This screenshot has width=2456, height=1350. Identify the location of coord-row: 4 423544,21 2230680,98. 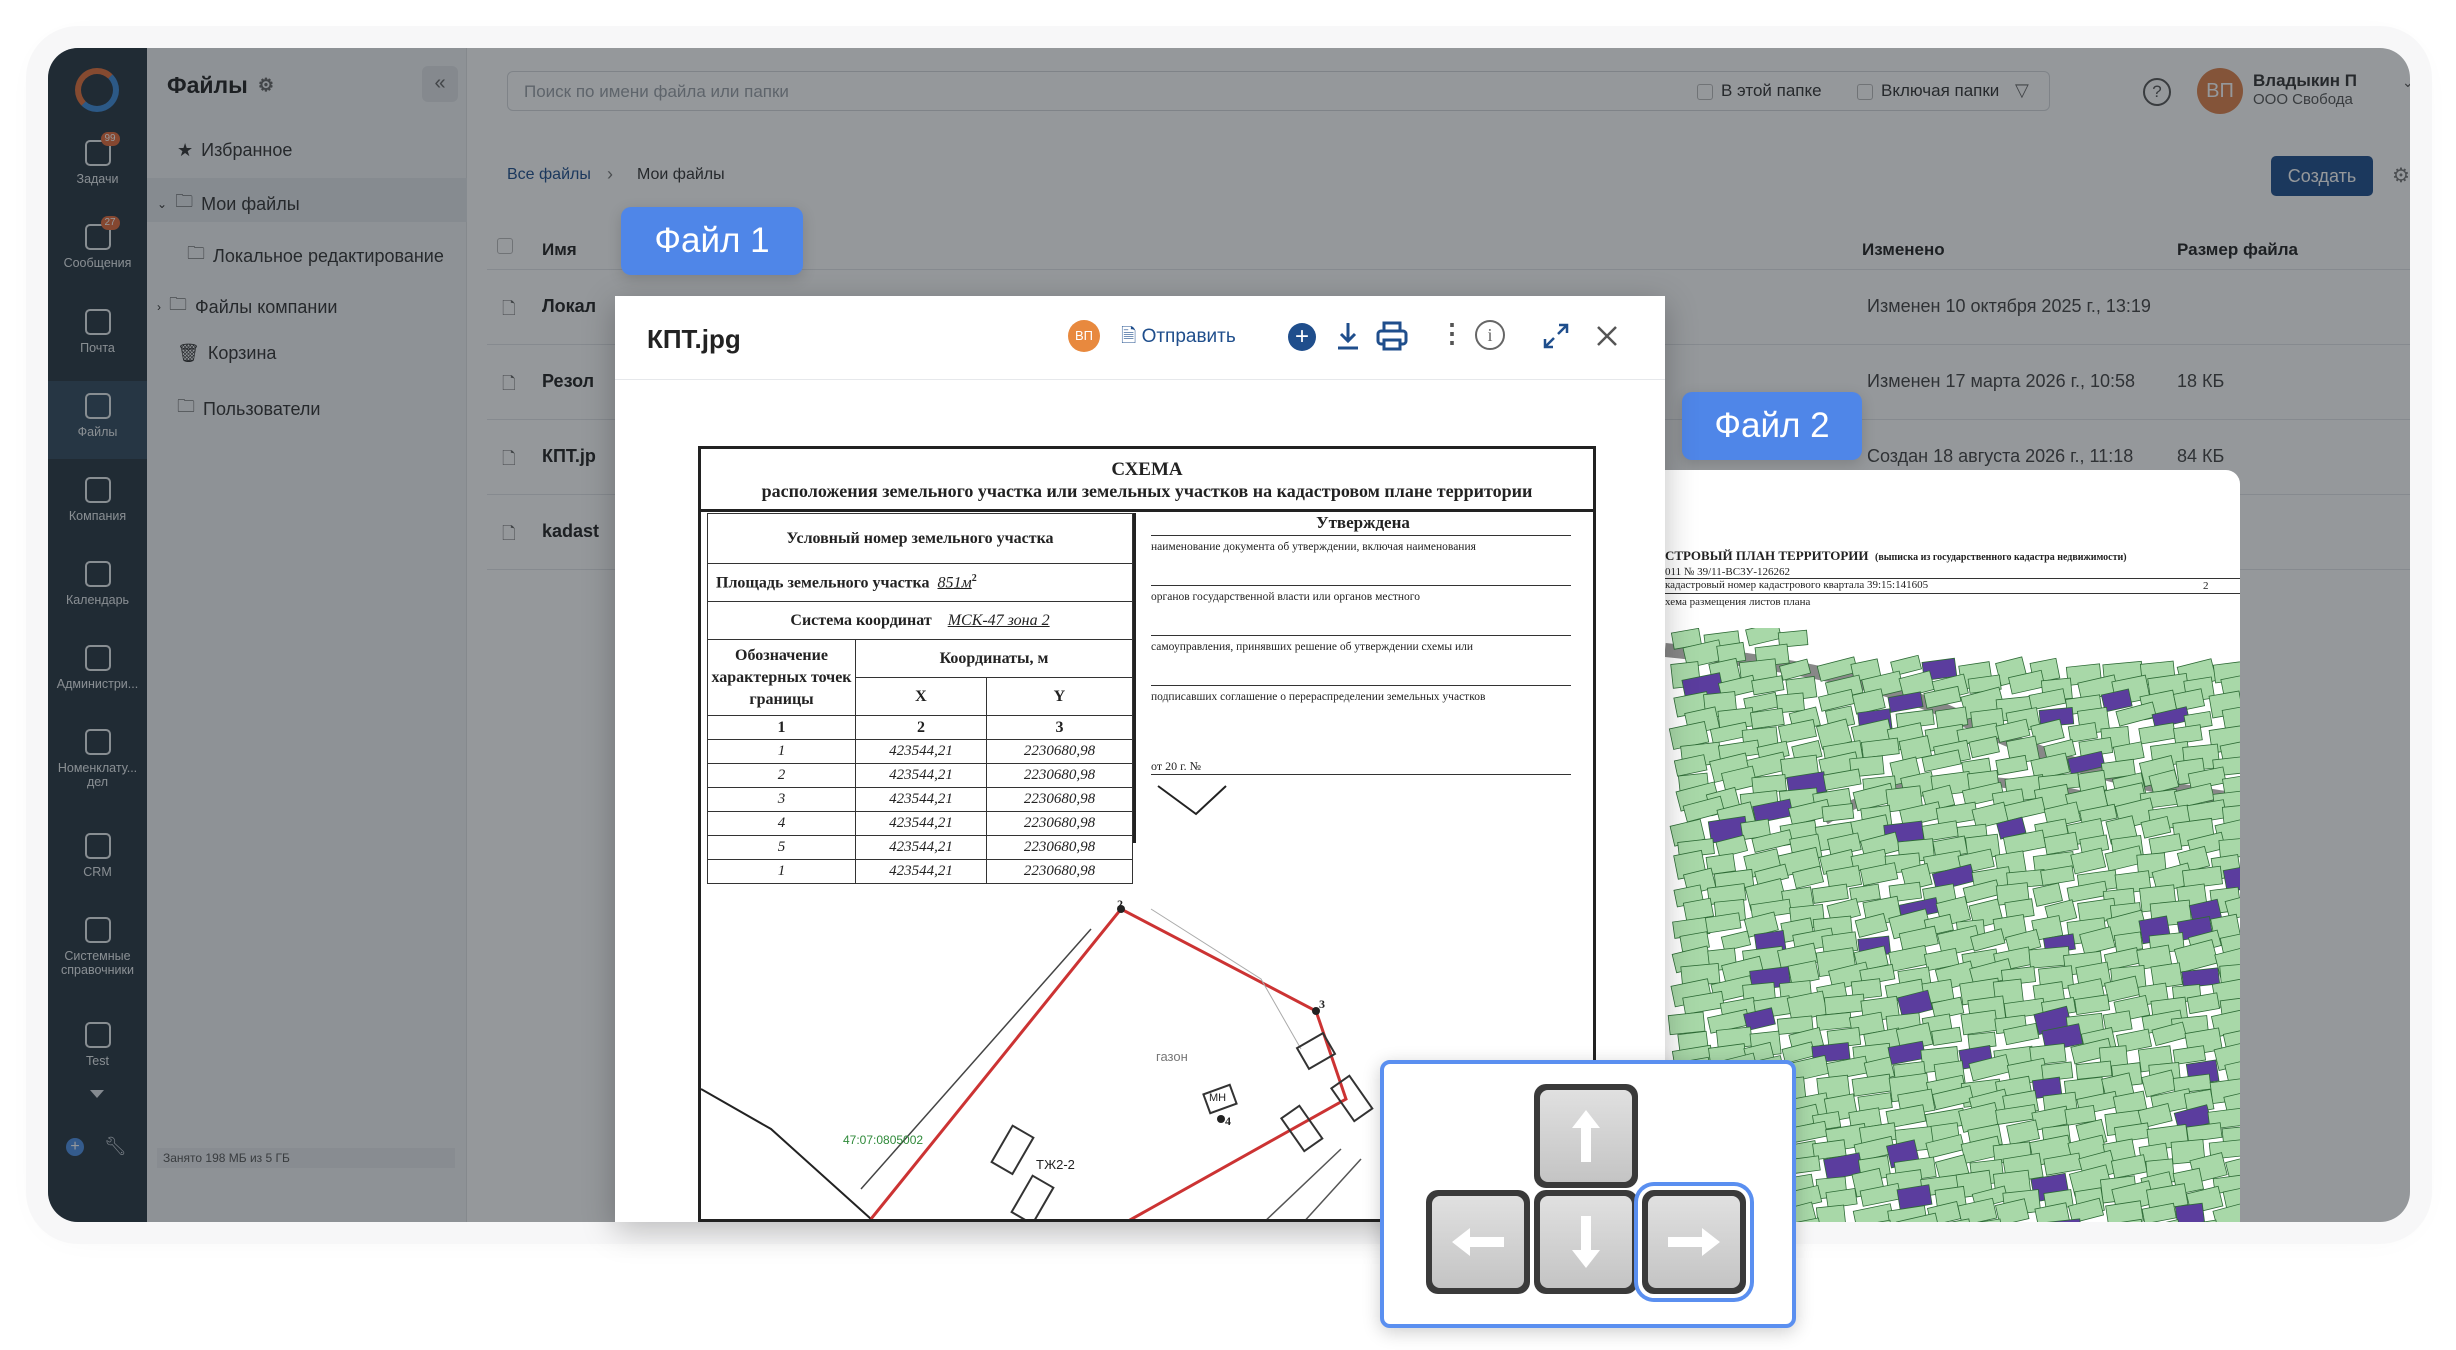
(920, 823).